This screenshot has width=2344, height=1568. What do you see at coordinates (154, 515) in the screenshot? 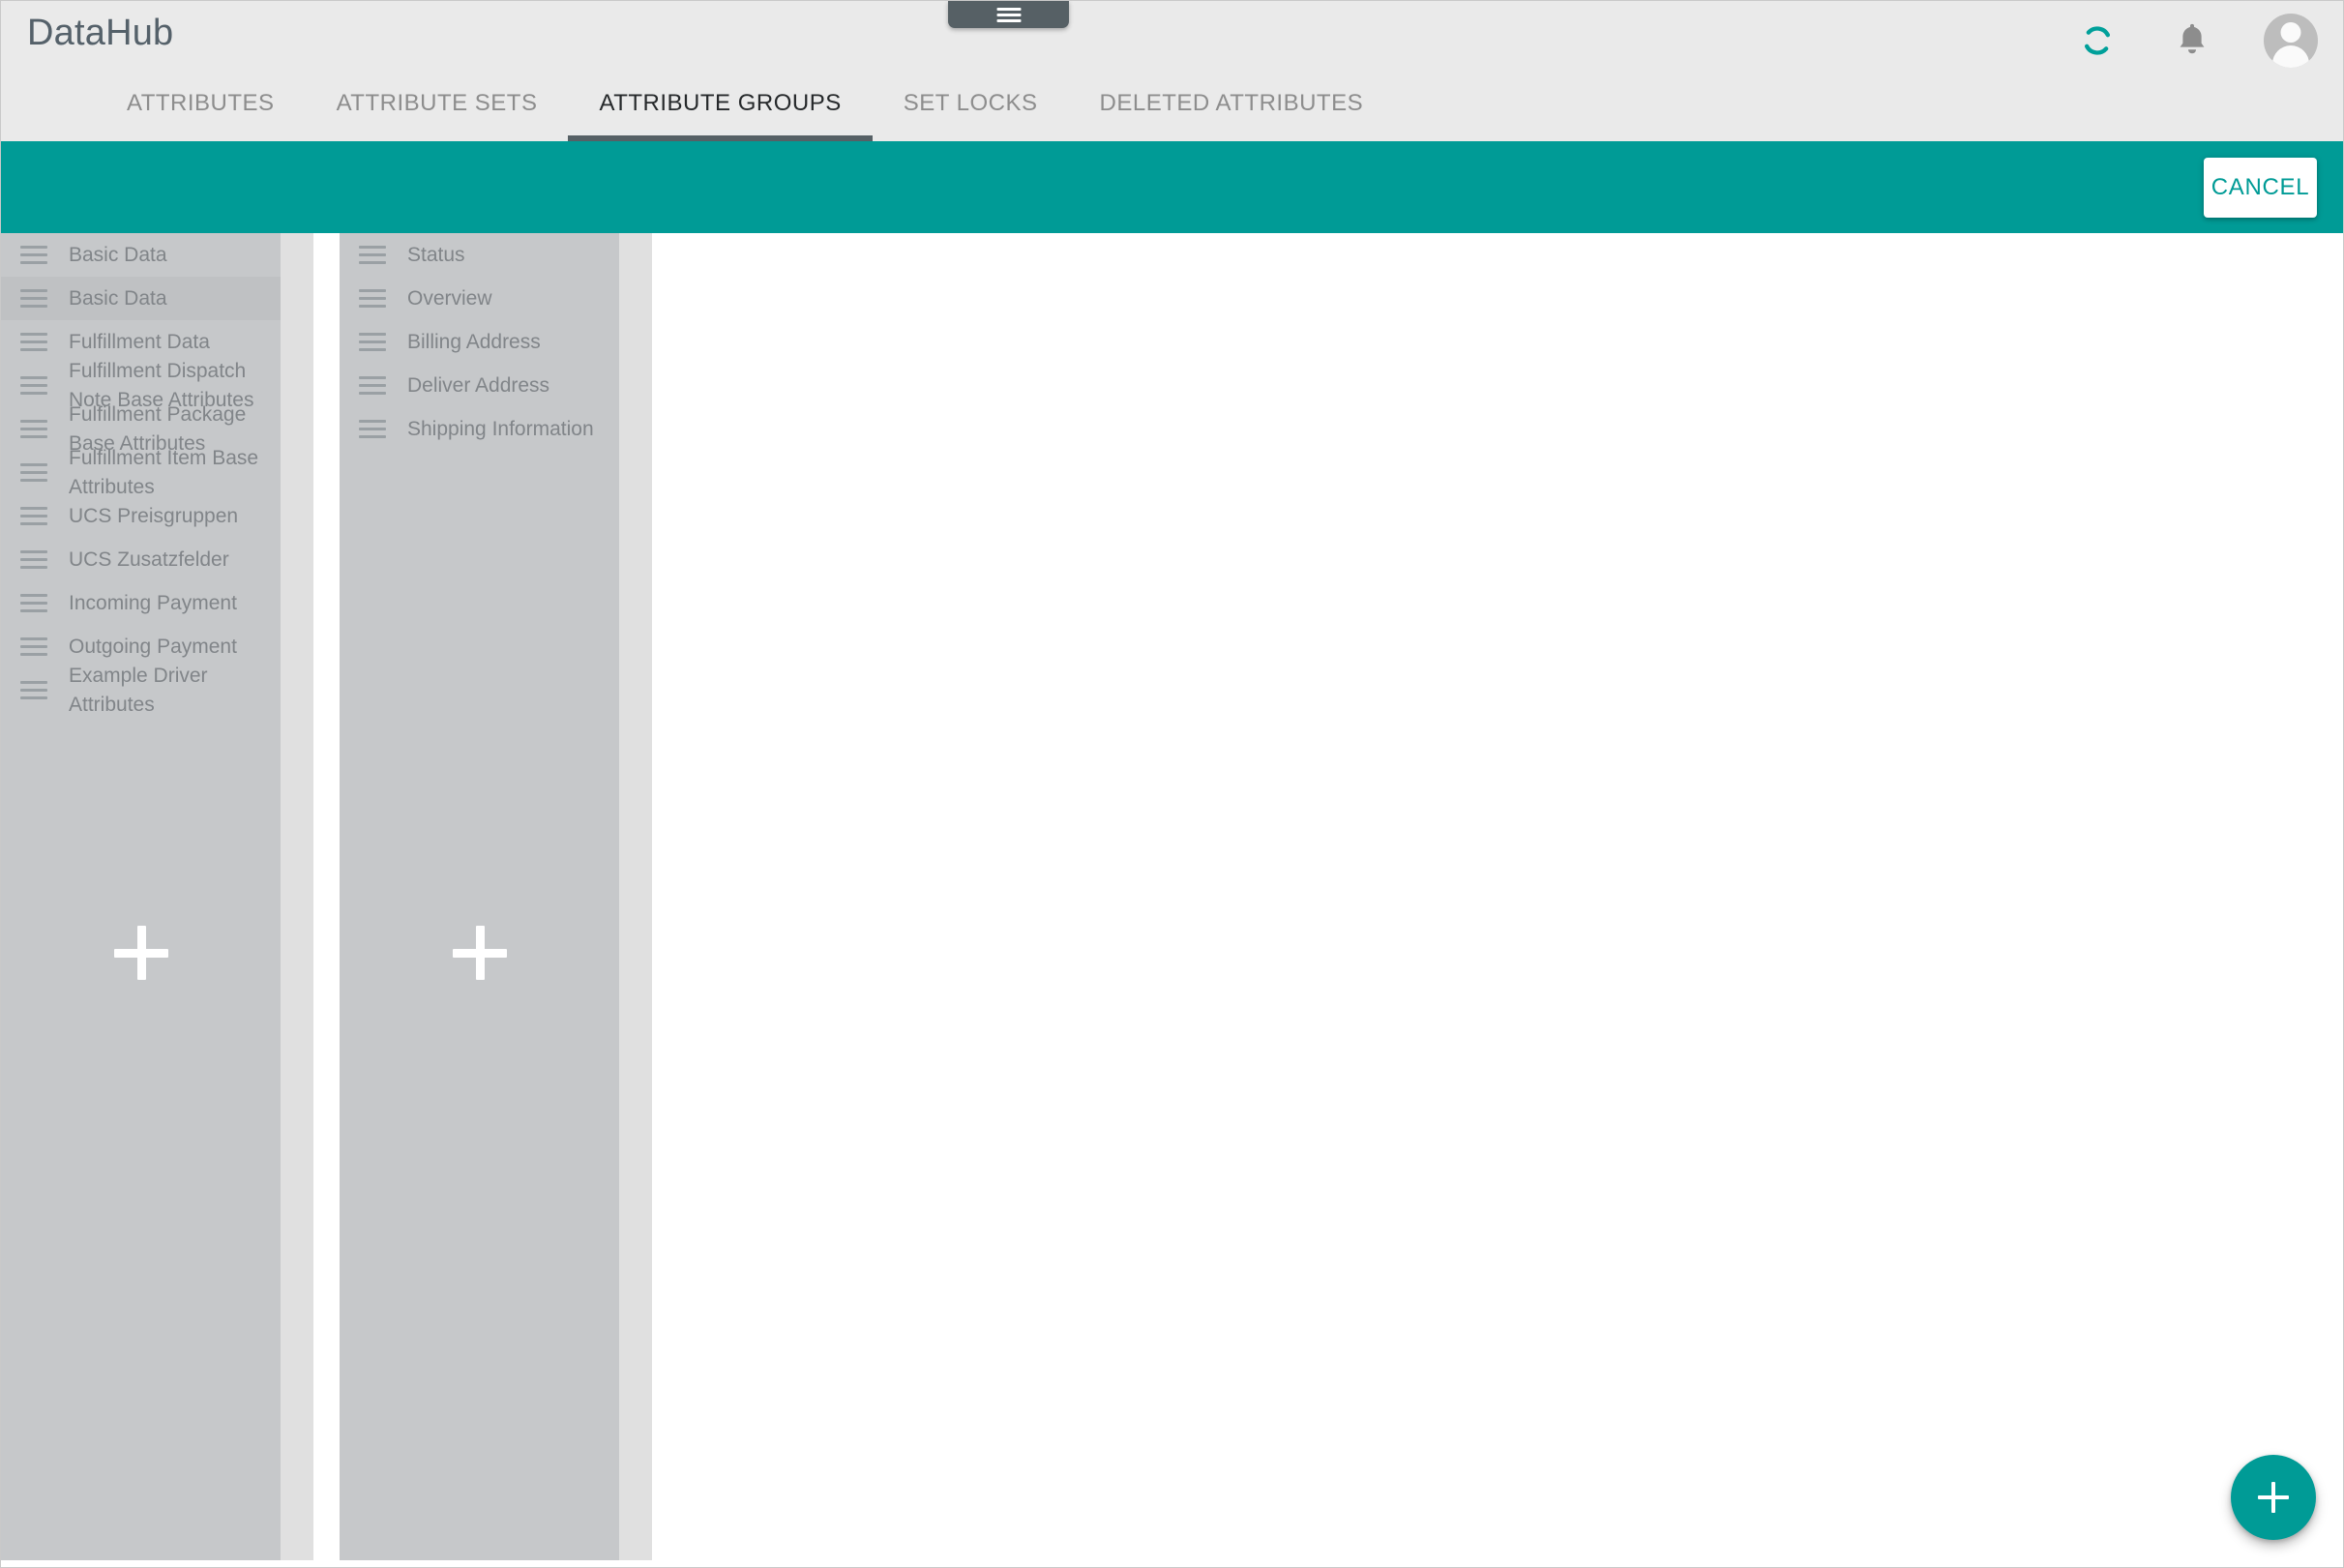
I see `list-item-label: UCS Preisgruppen` at bounding box center [154, 515].